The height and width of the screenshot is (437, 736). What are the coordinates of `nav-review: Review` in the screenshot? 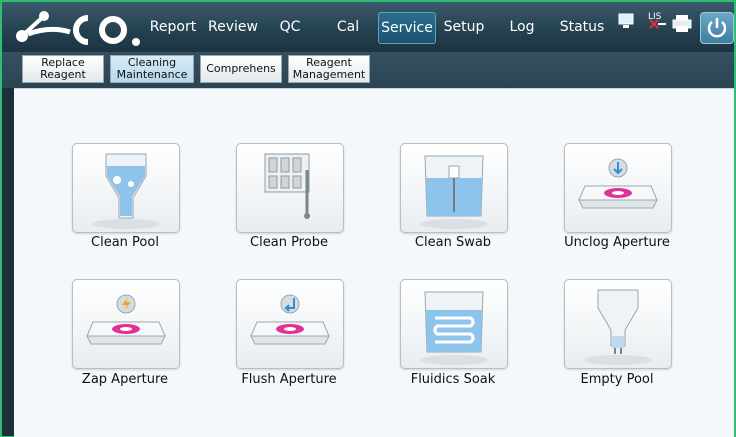 It's located at (233, 27).